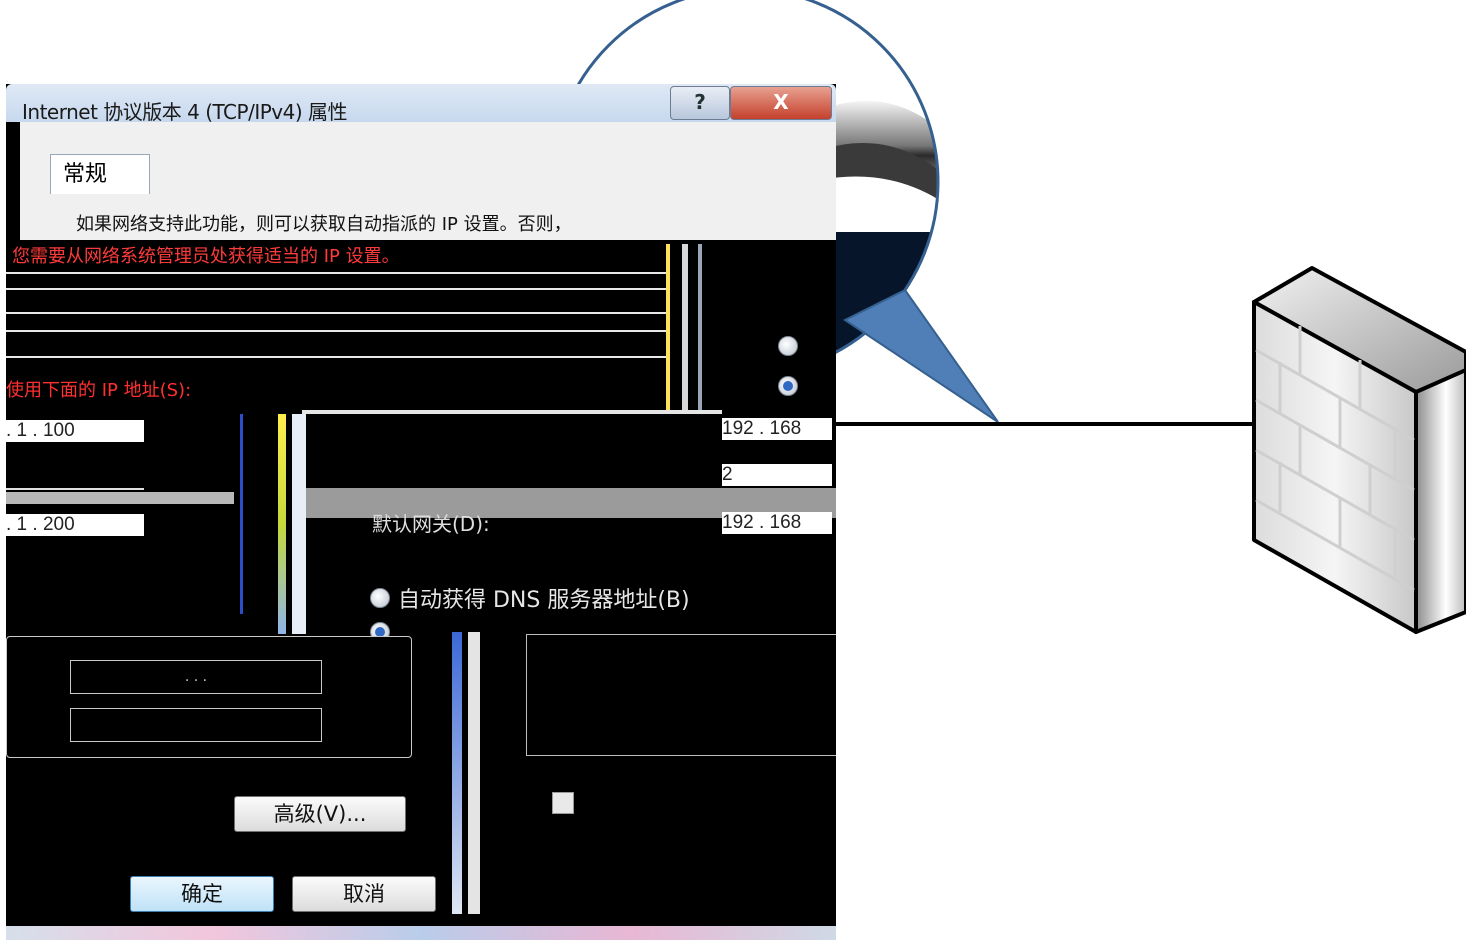 The width and height of the screenshot is (1466, 940). I want to click on description-line-1: 如果网络支持此功能，则可以获取自动指派的 IP 设置。否则，, so click(324, 224).